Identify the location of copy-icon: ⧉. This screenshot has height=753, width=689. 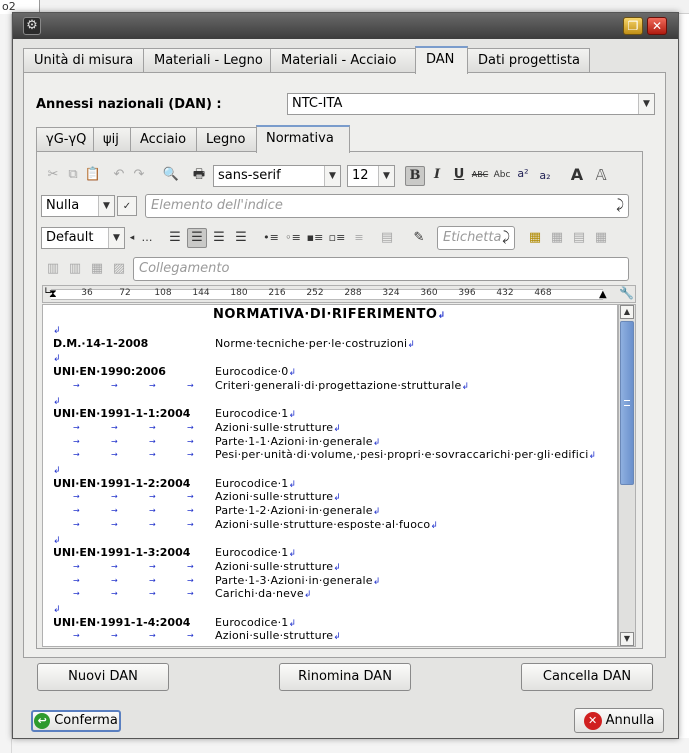
(73, 175).